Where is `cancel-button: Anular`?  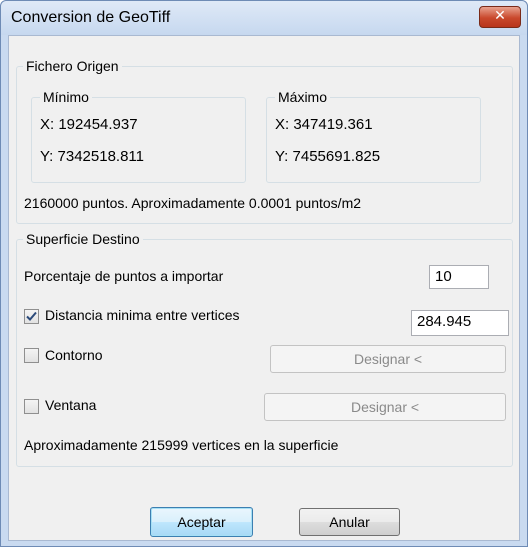 cancel-button: Anular is located at coordinates (349, 522).